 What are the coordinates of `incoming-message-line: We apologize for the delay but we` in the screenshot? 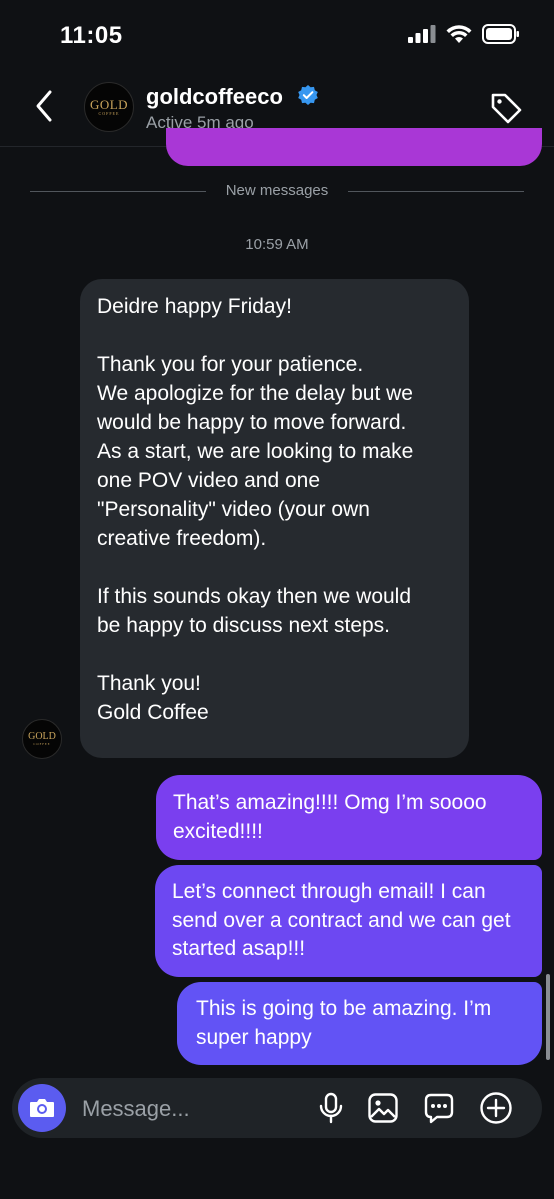 It's located at (255, 393).